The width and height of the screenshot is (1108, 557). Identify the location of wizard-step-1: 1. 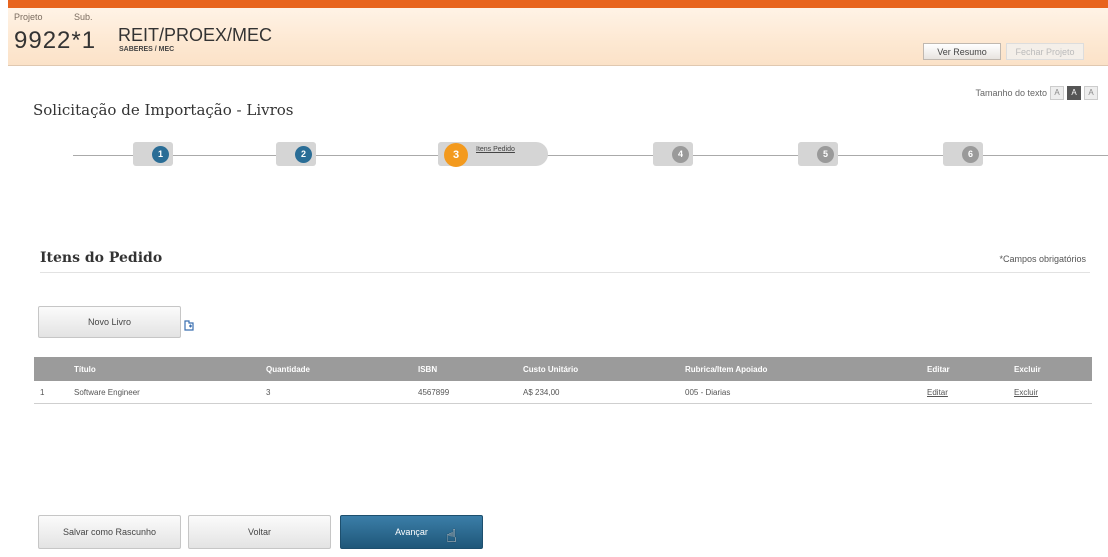
(153, 154).